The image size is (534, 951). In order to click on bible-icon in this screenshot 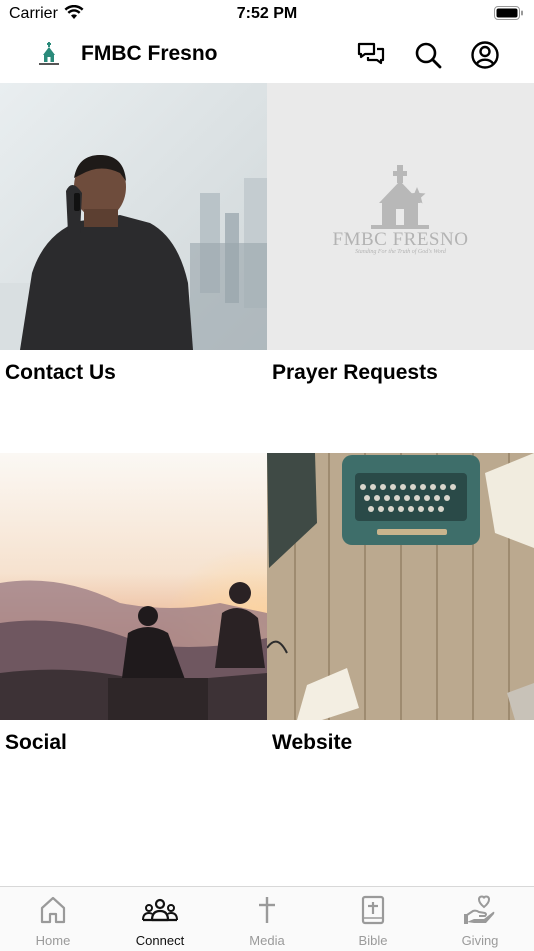, I will do `click(373, 910)`.